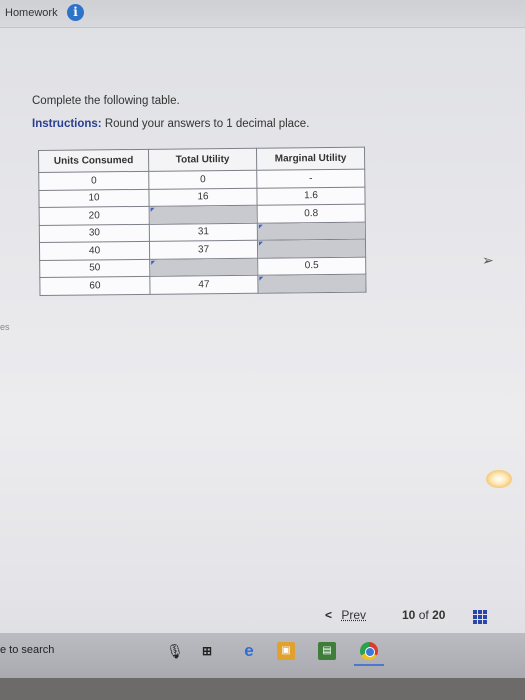 The width and height of the screenshot is (525, 700). What do you see at coordinates (203, 232) in the screenshot?
I see `total-utility-cell: 31` at bounding box center [203, 232].